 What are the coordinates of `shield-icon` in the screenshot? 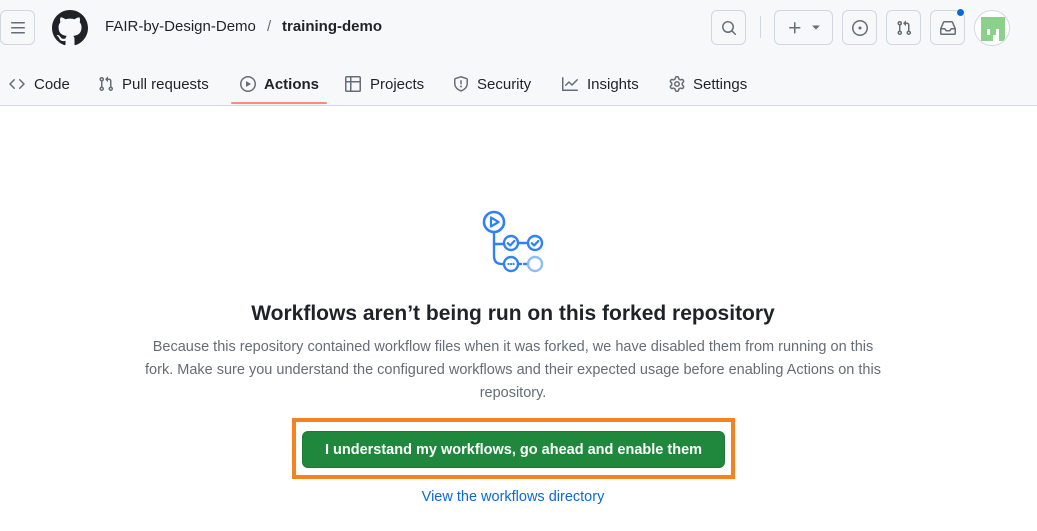 It's located at (461, 84).